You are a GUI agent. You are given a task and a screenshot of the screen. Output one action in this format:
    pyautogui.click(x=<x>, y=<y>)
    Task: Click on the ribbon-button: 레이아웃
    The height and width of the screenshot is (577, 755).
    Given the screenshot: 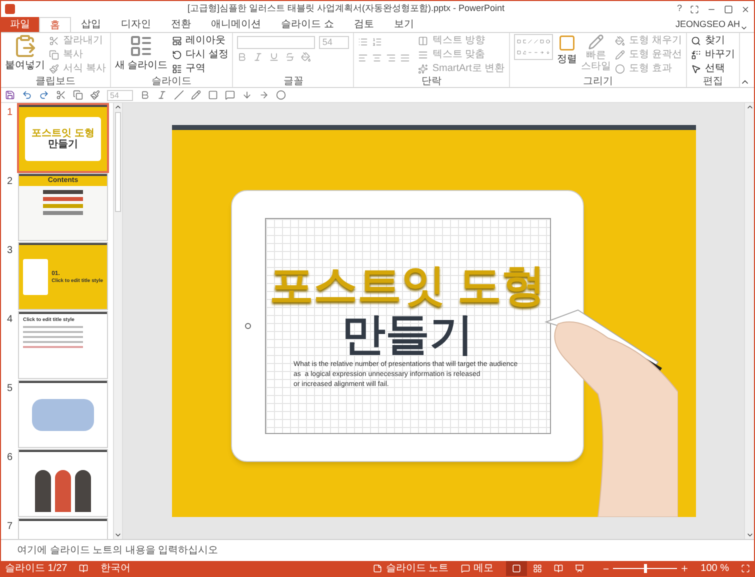 What is the action you would take?
    pyautogui.click(x=200, y=41)
    